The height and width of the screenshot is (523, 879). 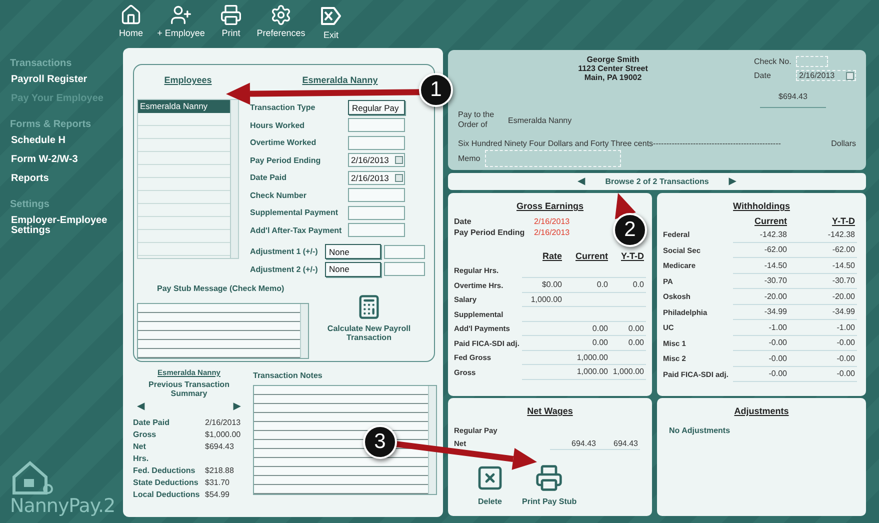 I want to click on table-cell: -34.99, so click(x=761, y=312).